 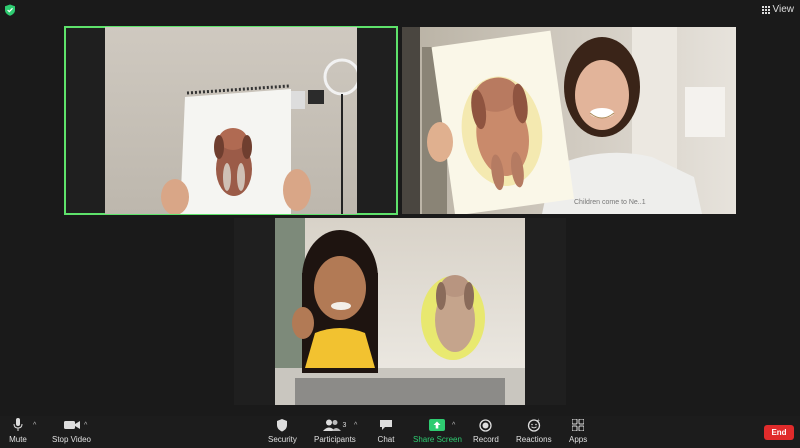 What do you see at coordinates (610, 202) in the screenshot?
I see `shirt-text: Children come to Ne..1` at bounding box center [610, 202].